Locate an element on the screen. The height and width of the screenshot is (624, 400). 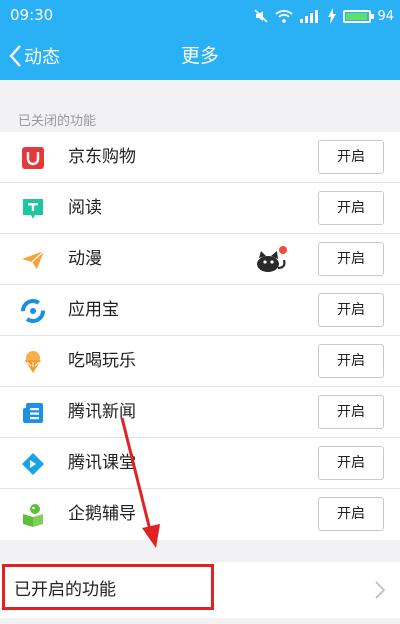
page-title: 更多 is located at coordinates (199, 56).